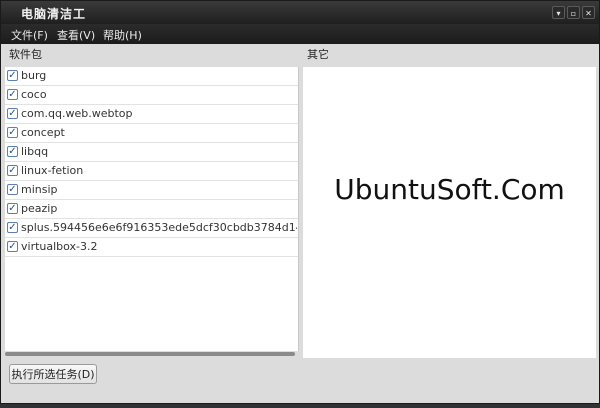 The height and width of the screenshot is (408, 600). I want to click on package-name: libqq, so click(35, 151).